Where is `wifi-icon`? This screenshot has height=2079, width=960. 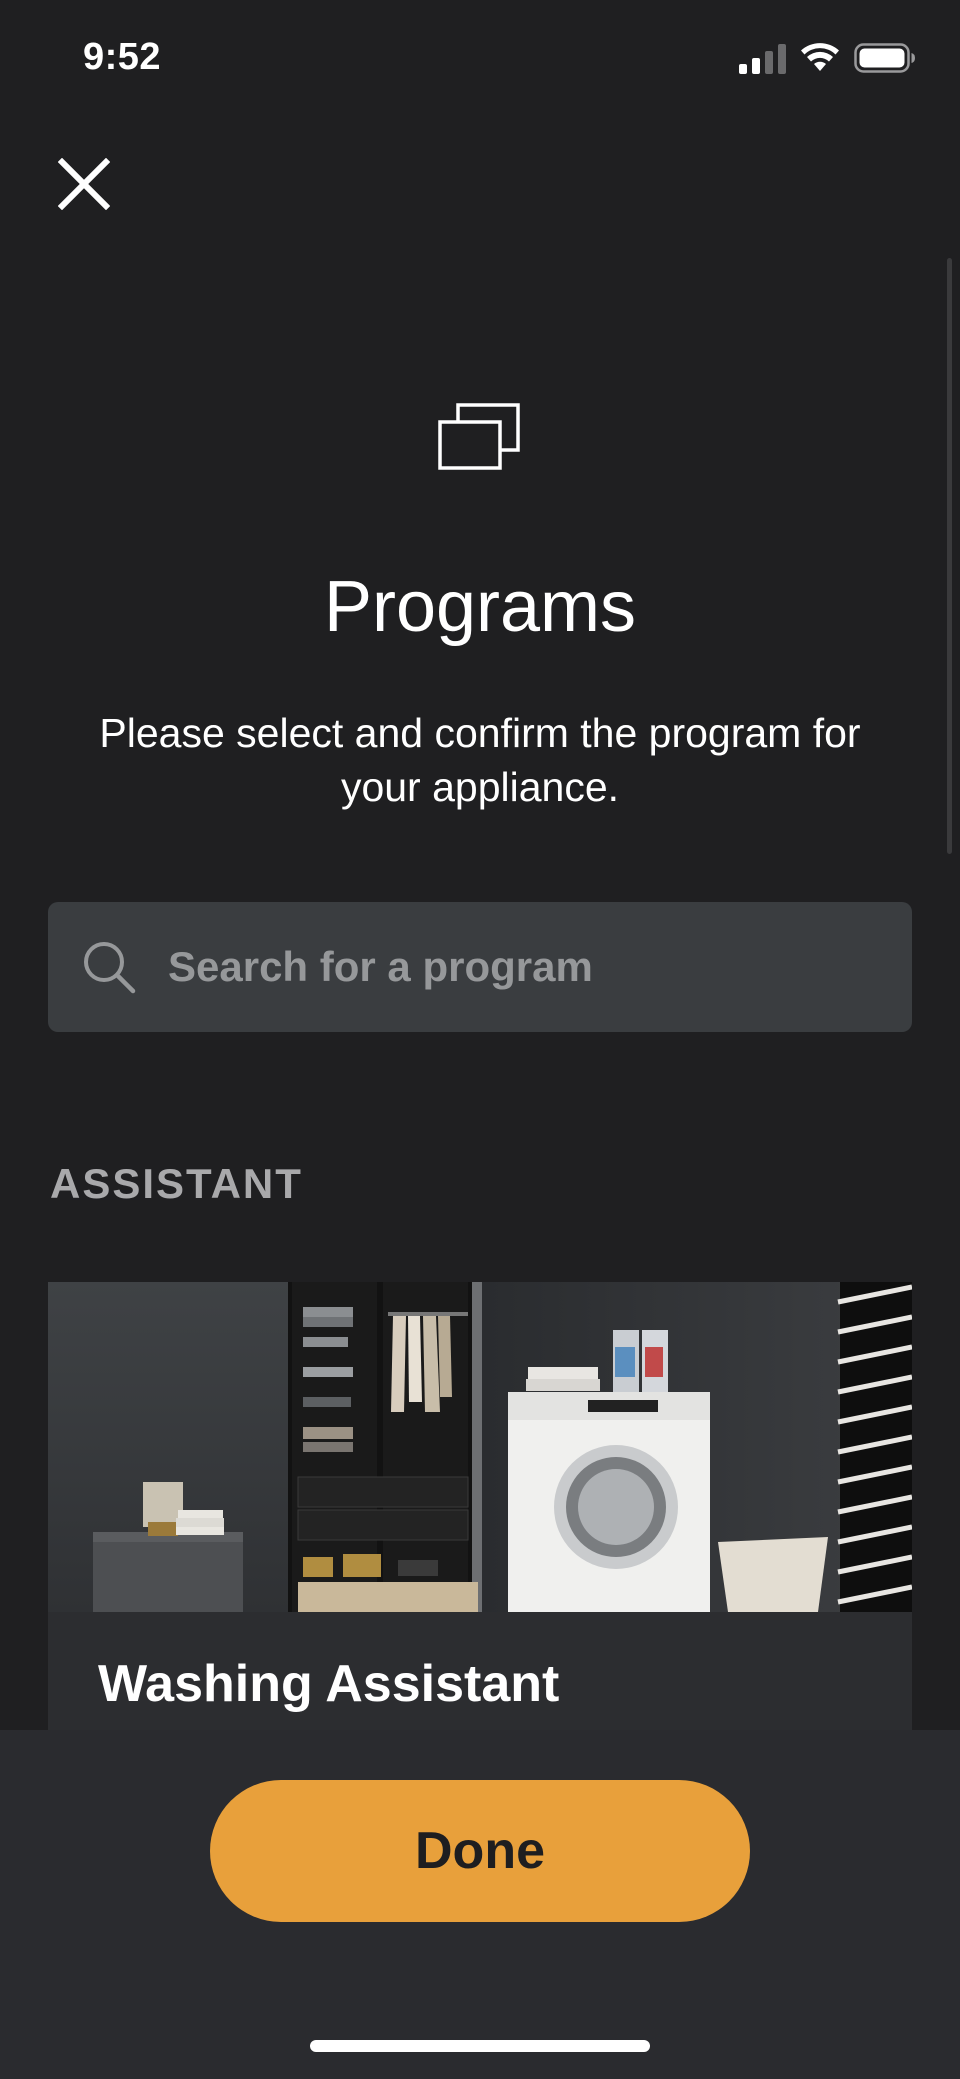
wifi-icon is located at coordinates (820, 57).